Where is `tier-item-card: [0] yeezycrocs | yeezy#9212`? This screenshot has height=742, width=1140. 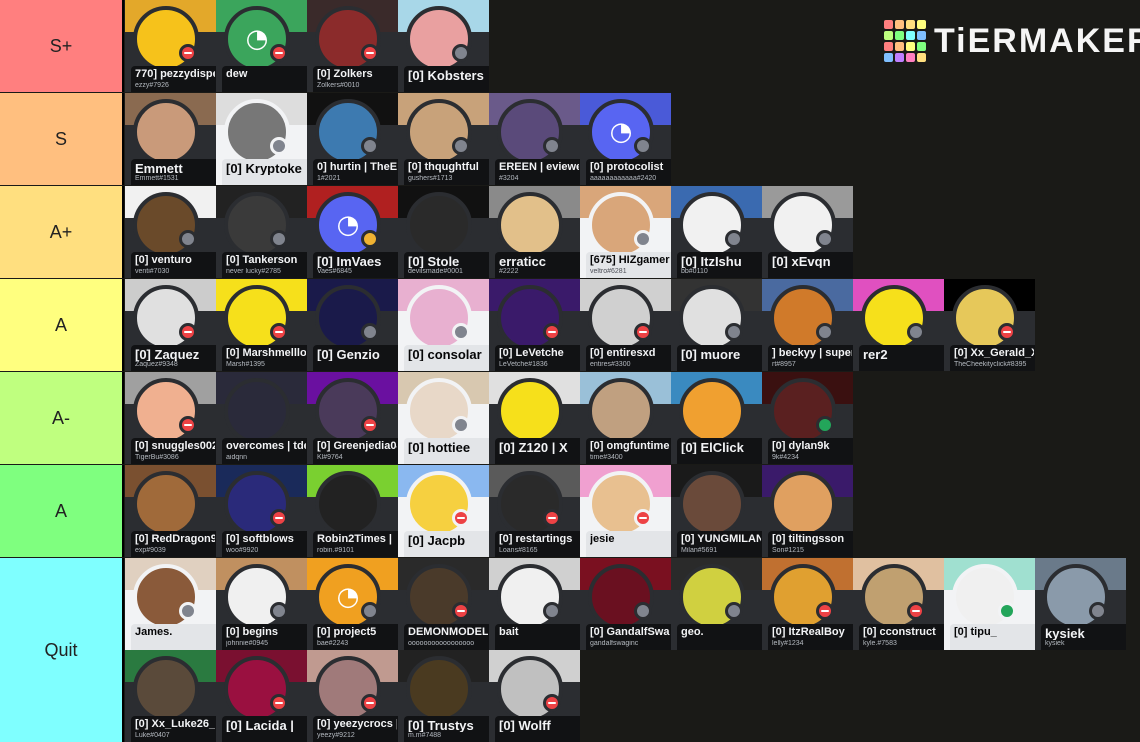 tier-item-card: [0] yeezycrocs | yeezy#9212 is located at coordinates (352, 696).